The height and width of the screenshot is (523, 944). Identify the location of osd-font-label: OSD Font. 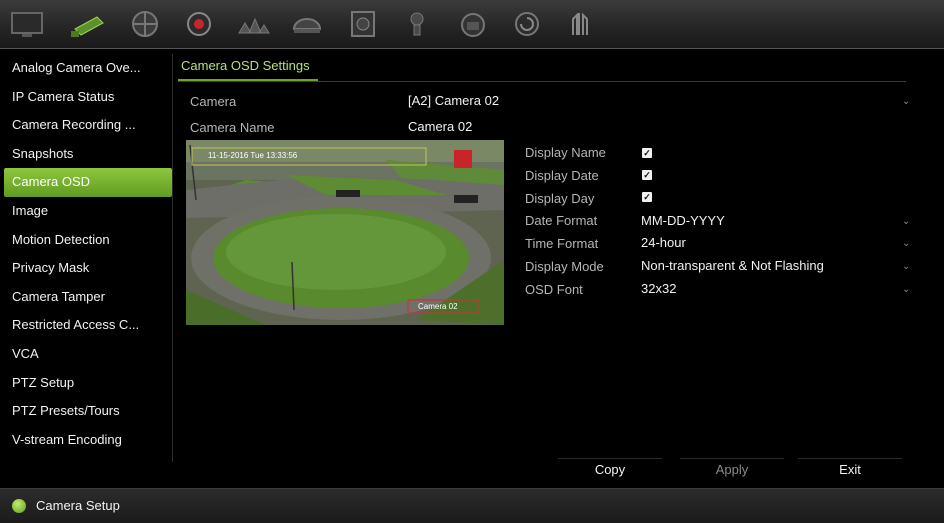
(554, 289).